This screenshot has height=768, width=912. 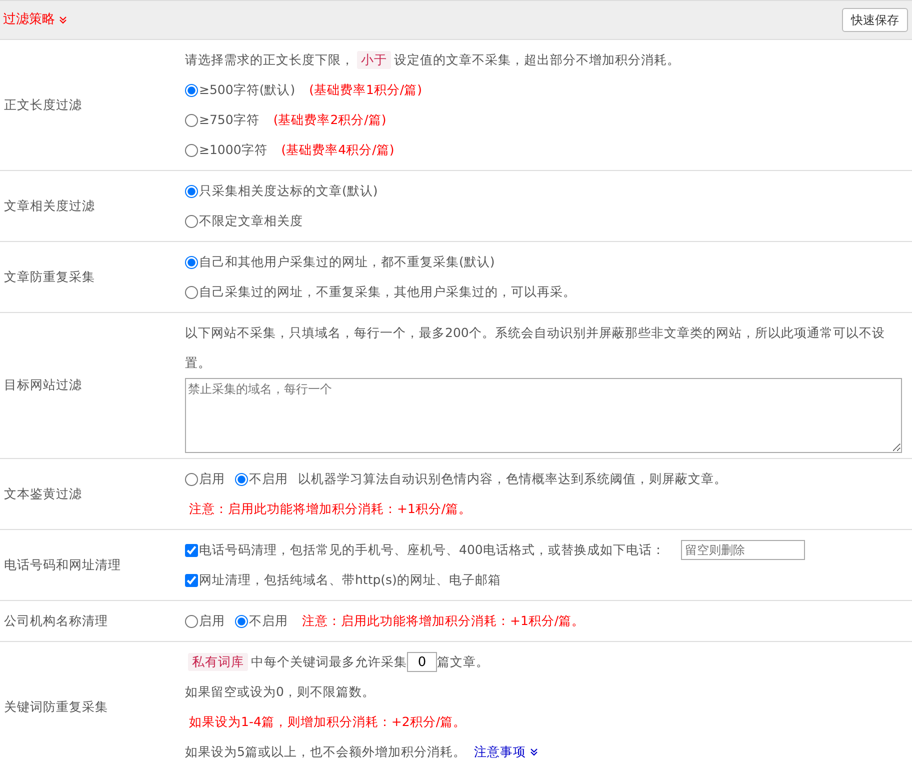 What do you see at coordinates (247, 90) in the screenshot?
I see `option-label: ≥500字符(默认)` at bounding box center [247, 90].